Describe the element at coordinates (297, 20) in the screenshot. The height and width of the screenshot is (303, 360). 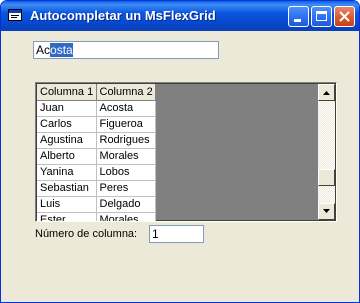
I see `minimize-icon` at that location.